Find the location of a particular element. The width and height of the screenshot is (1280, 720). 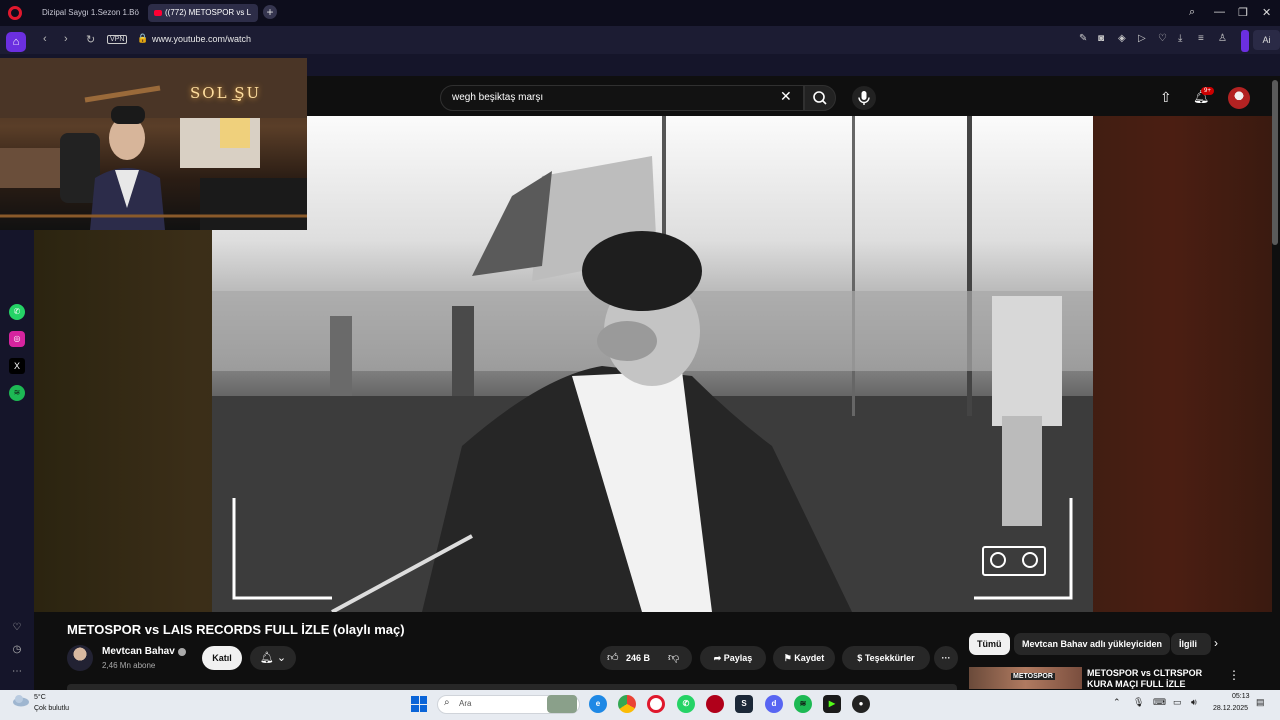

spotify-icon: ≋ is located at coordinates (17, 393).